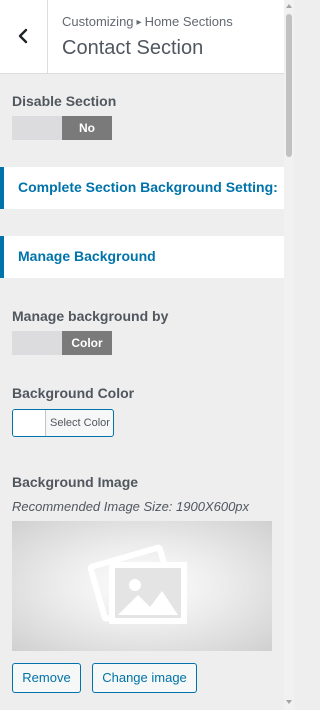 This screenshot has height=710, width=320. What do you see at coordinates (144, 678) in the screenshot?
I see `change-image-button: Change image` at bounding box center [144, 678].